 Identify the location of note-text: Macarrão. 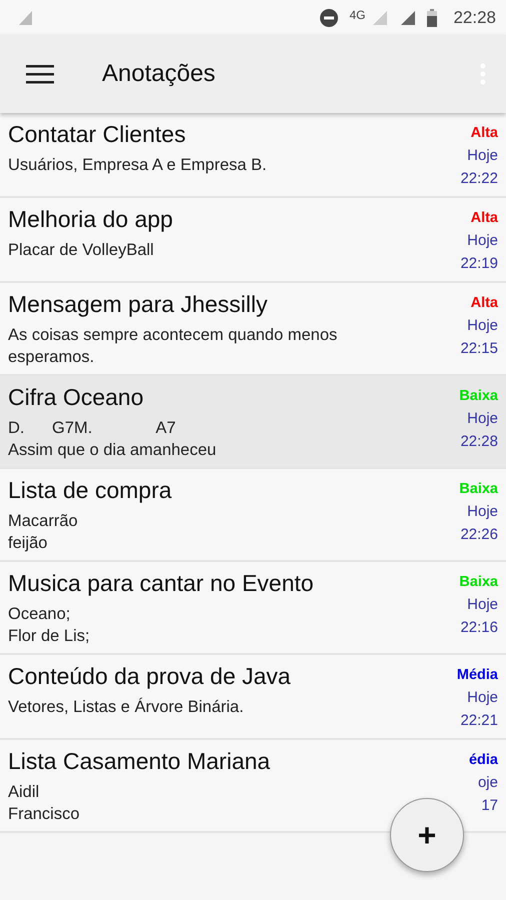
(43, 521).